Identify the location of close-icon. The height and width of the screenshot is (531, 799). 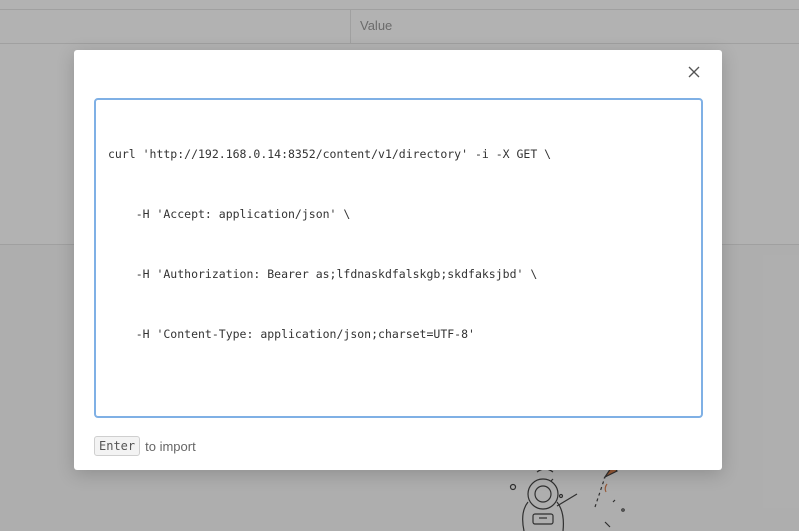
(694, 74).